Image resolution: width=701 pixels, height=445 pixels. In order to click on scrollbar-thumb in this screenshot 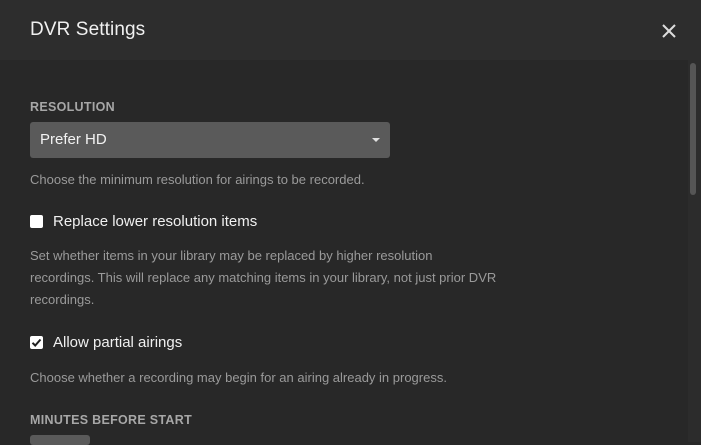, I will do `click(693, 129)`.